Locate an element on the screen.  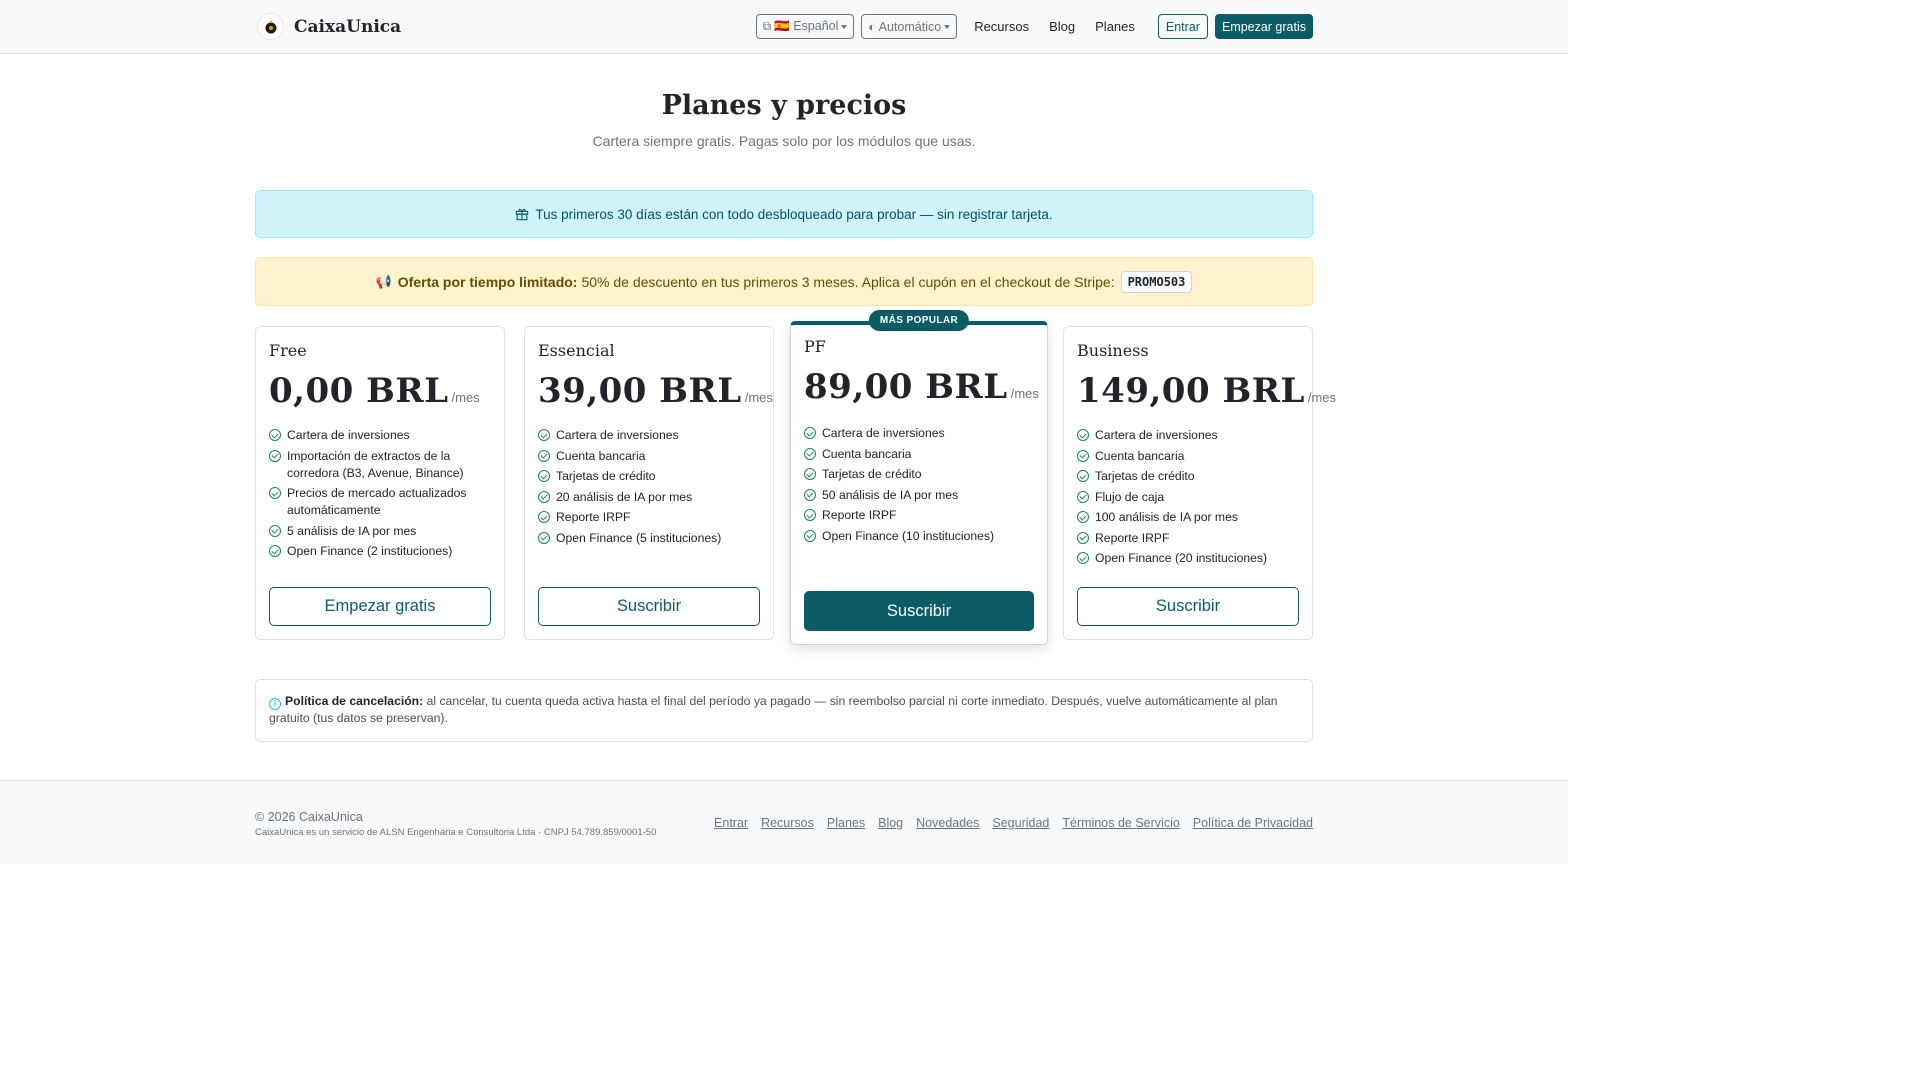
plan-name: Business is located at coordinates (1113, 350).